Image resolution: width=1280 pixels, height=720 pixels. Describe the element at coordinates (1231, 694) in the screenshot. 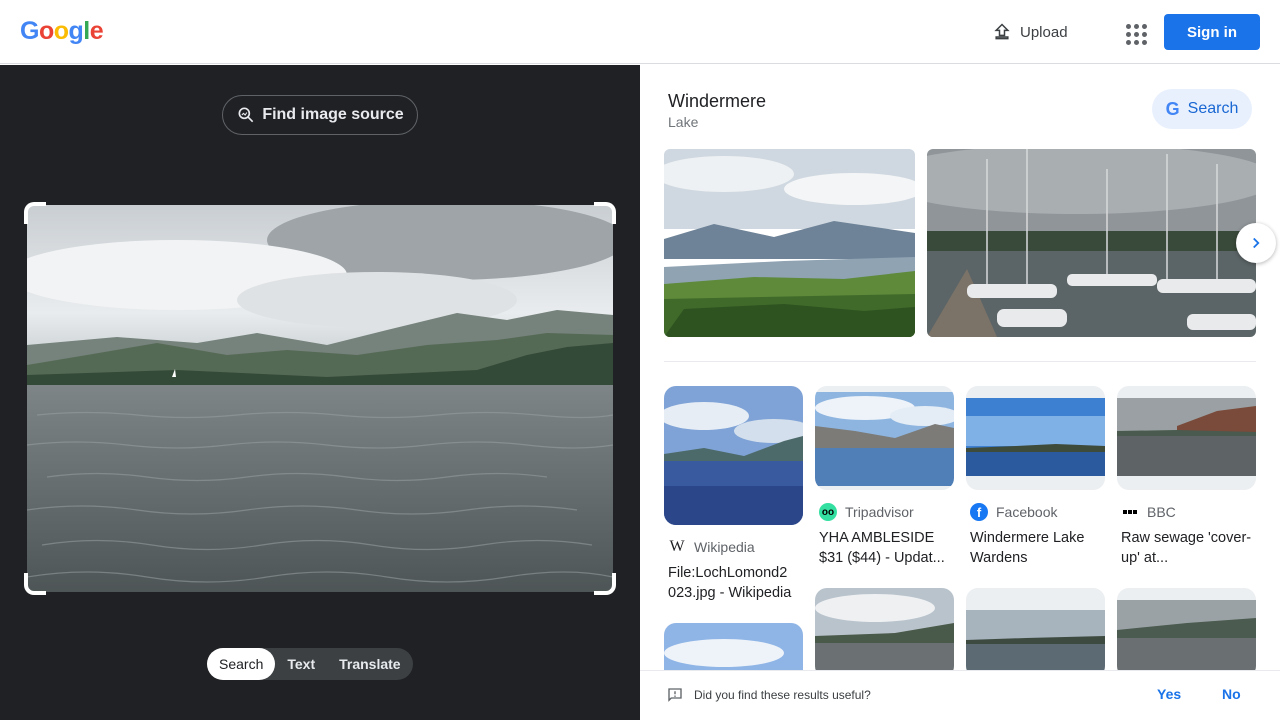

I see `feedback-no-button: No` at that location.